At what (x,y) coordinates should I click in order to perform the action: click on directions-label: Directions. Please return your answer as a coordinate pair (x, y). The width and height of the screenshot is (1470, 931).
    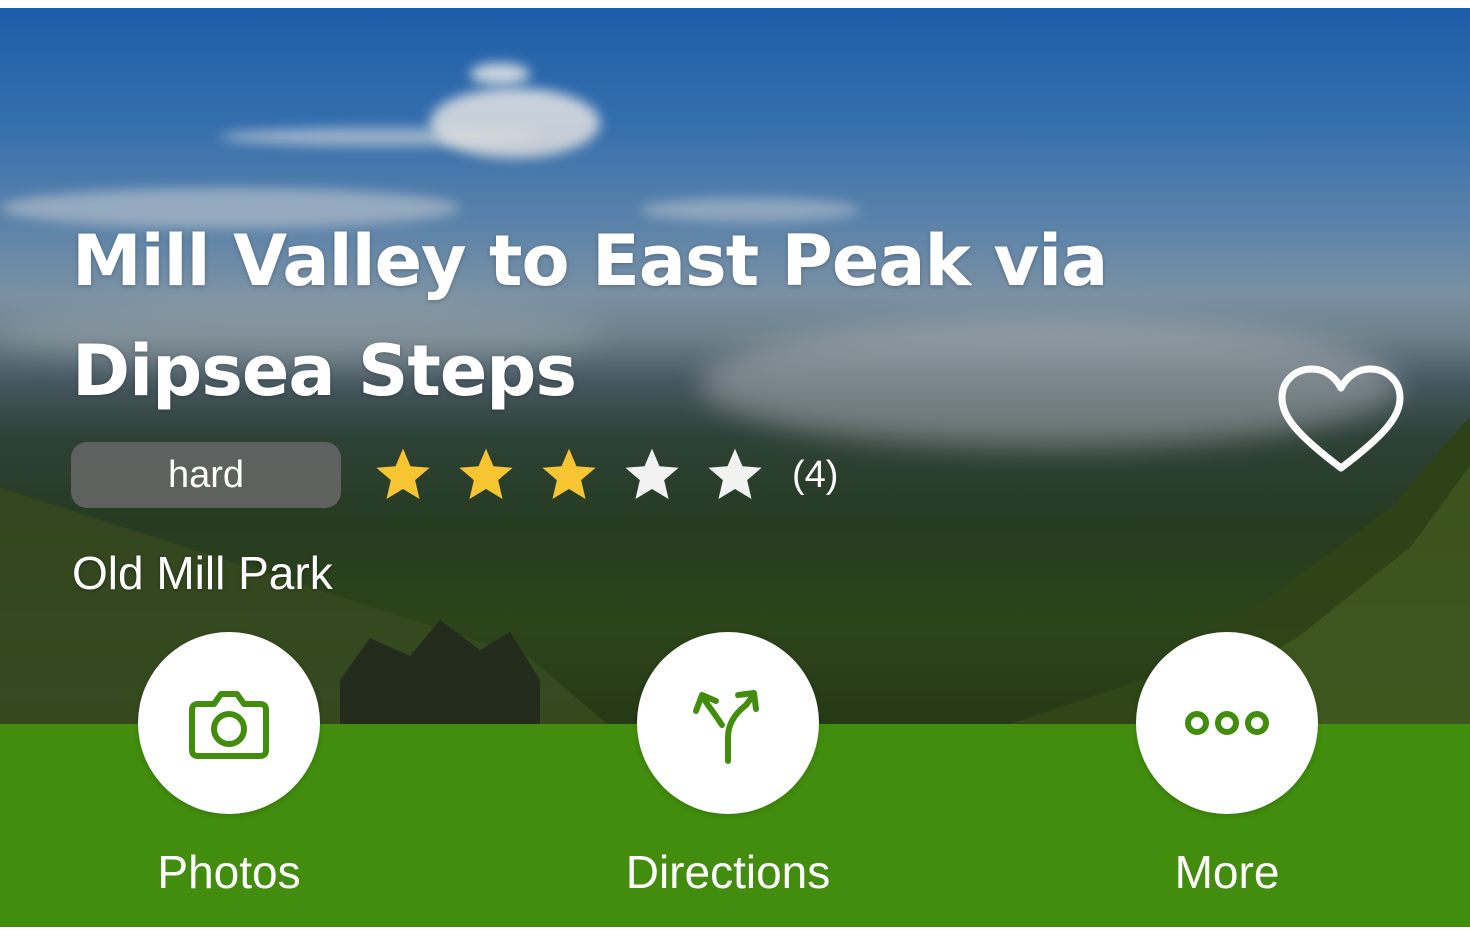
    Looking at the image, I should click on (728, 872).